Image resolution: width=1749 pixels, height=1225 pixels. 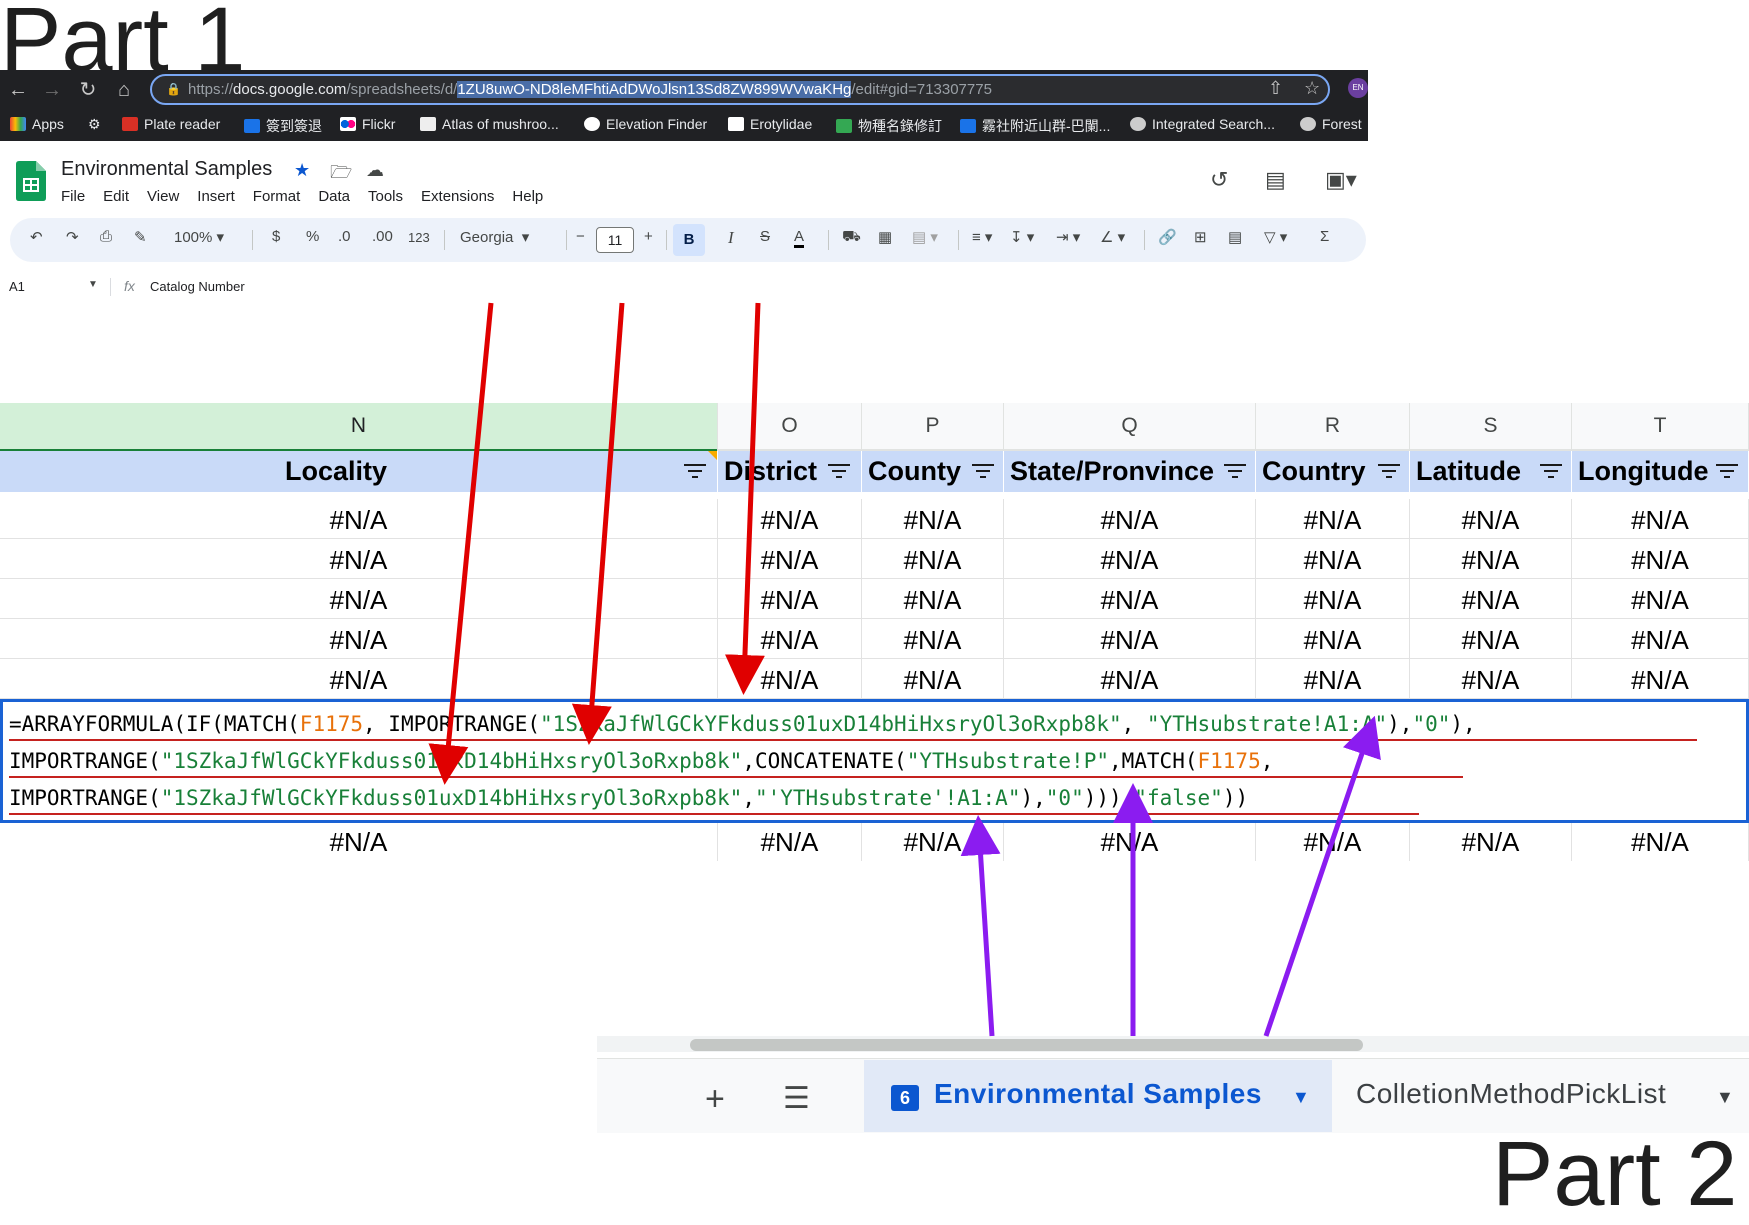 What do you see at coordinates (52, 90) in the screenshot?
I see `forward-icon: →` at bounding box center [52, 90].